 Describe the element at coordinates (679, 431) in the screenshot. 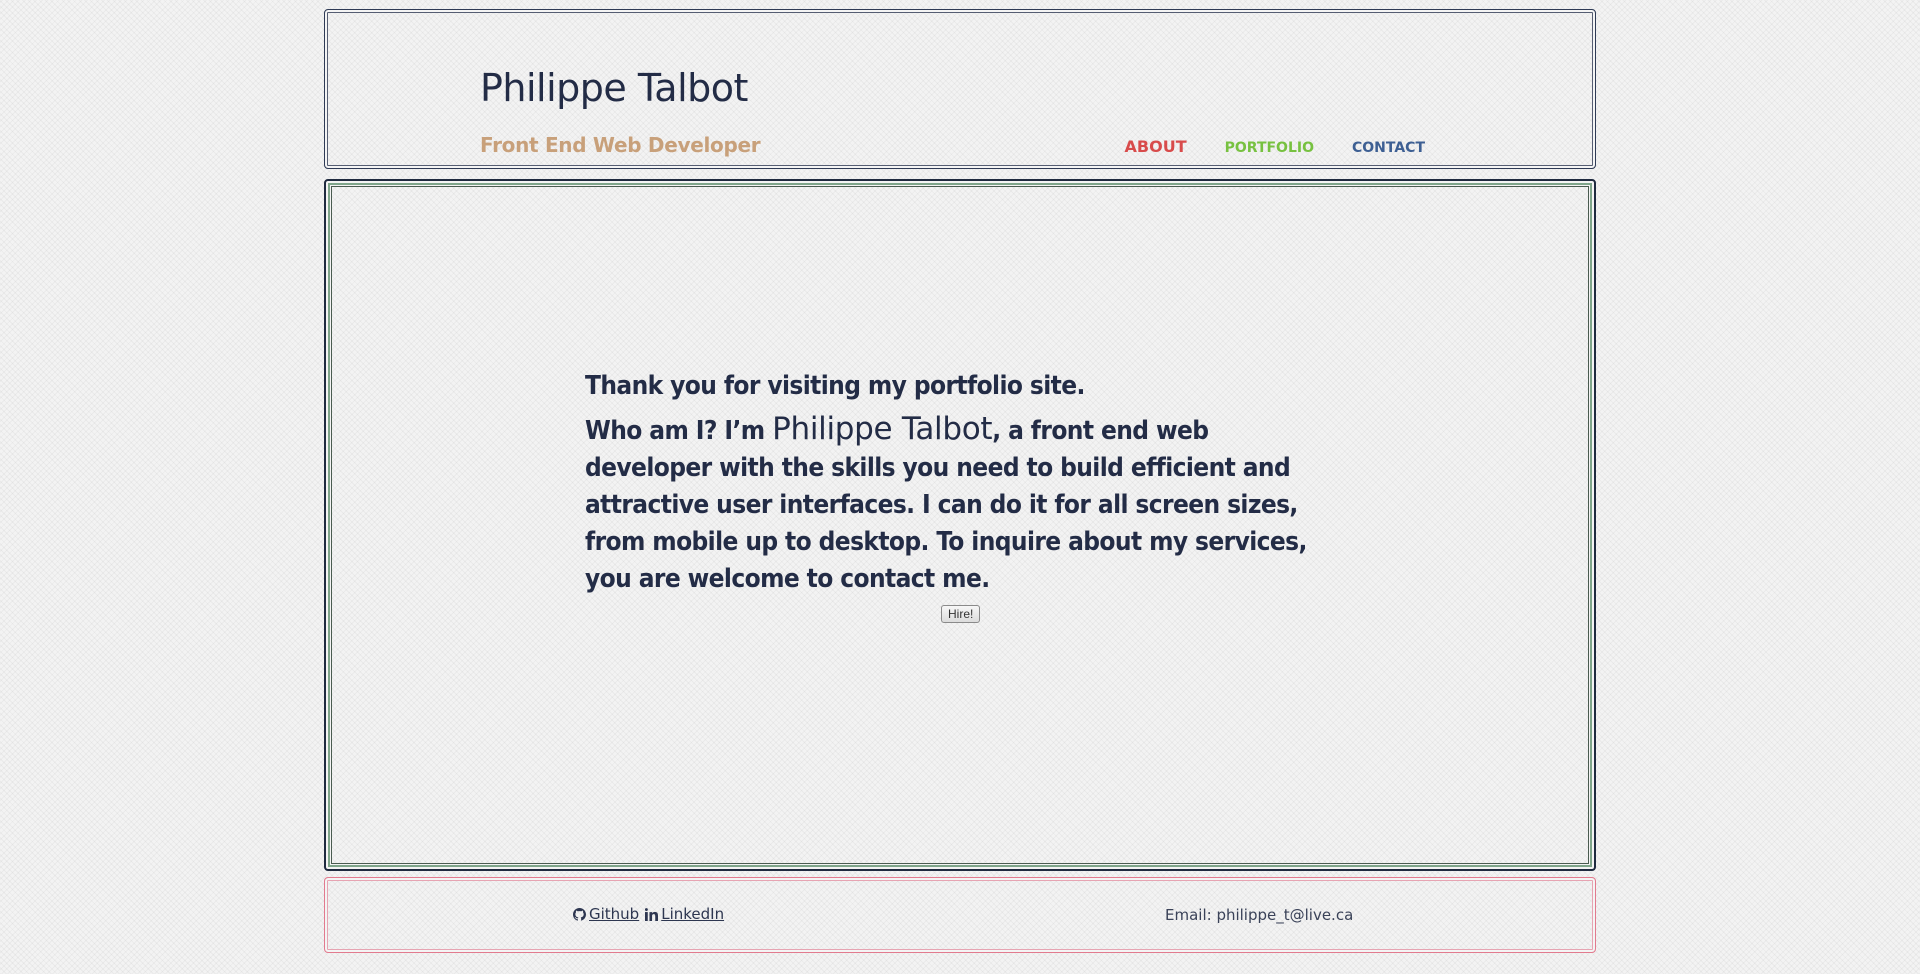

I see `bio-prefix: Who am I? I’m` at that location.